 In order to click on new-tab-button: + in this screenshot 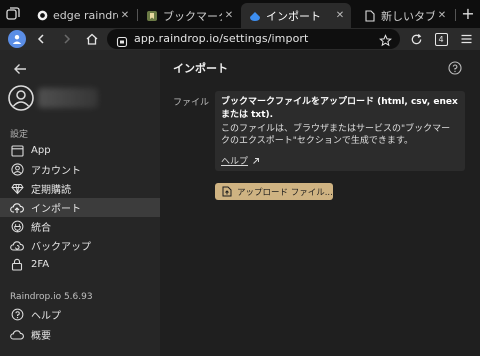, I will do `click(468, 14)`.